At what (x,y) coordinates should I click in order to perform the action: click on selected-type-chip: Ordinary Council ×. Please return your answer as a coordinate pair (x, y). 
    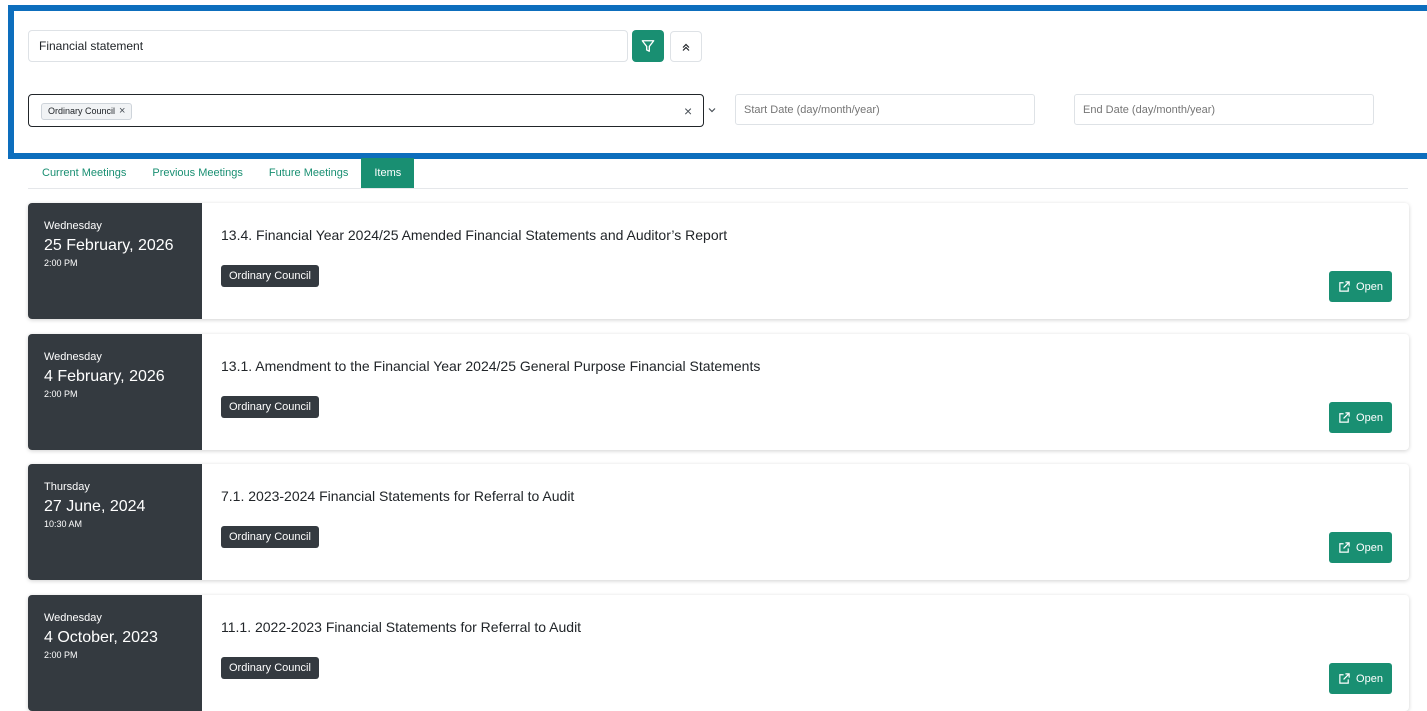
    Looking at the image, I should click on (87, 111).